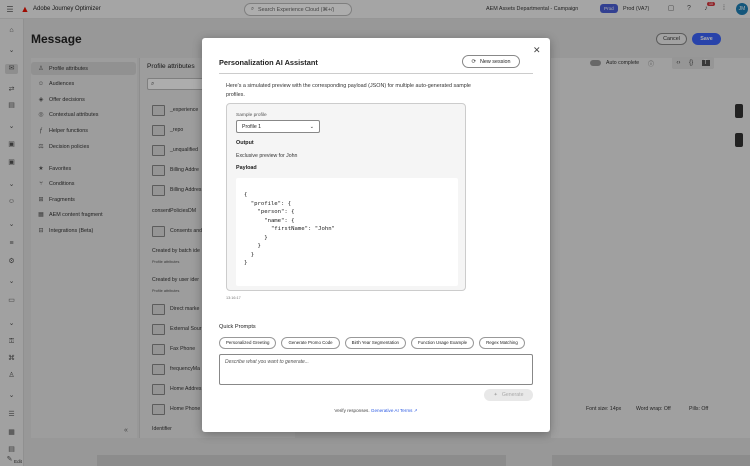  I want to click on verify-notice: Verify responses. Generative AI Terms ↗, so click(376, 411).